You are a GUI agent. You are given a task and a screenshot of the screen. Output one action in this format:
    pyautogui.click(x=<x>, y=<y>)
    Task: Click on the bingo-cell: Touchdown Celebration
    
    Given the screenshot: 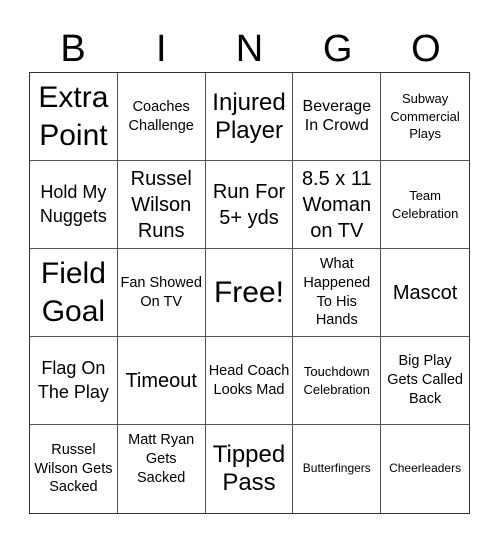 What is the action you would take?
    pyautogui.click(x=337, y=381)
    